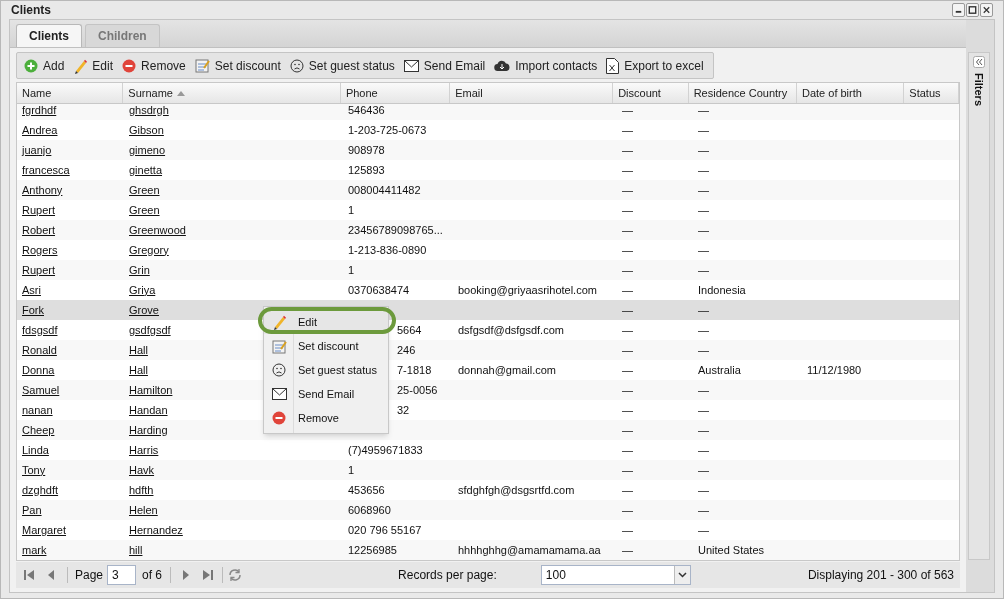 The width and height of the screenshot is (1004, 599). I want to click on previous-page-icon, so click(51, 575).